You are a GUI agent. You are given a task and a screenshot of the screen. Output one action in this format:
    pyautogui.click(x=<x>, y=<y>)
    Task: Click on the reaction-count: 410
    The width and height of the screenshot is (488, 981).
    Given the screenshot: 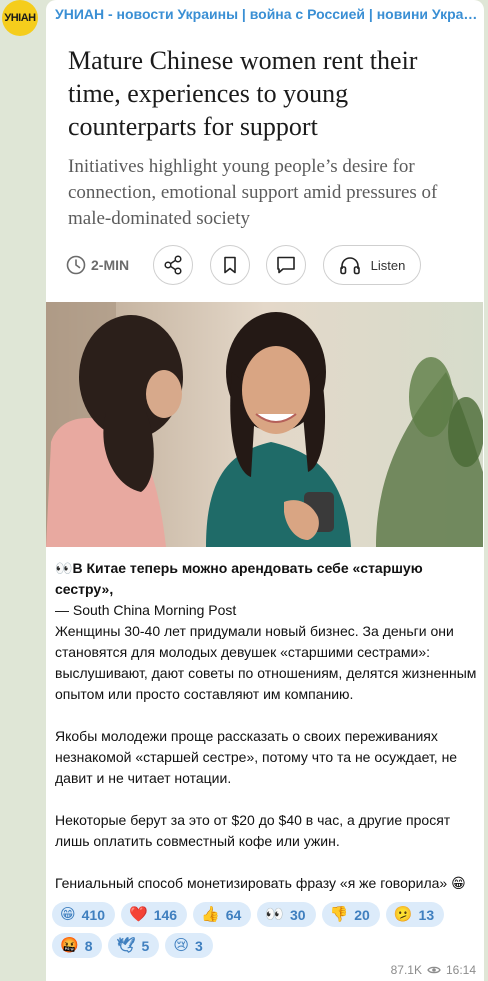 What is the action you would take?
    pyautogui.click(x=93, y=914)
    